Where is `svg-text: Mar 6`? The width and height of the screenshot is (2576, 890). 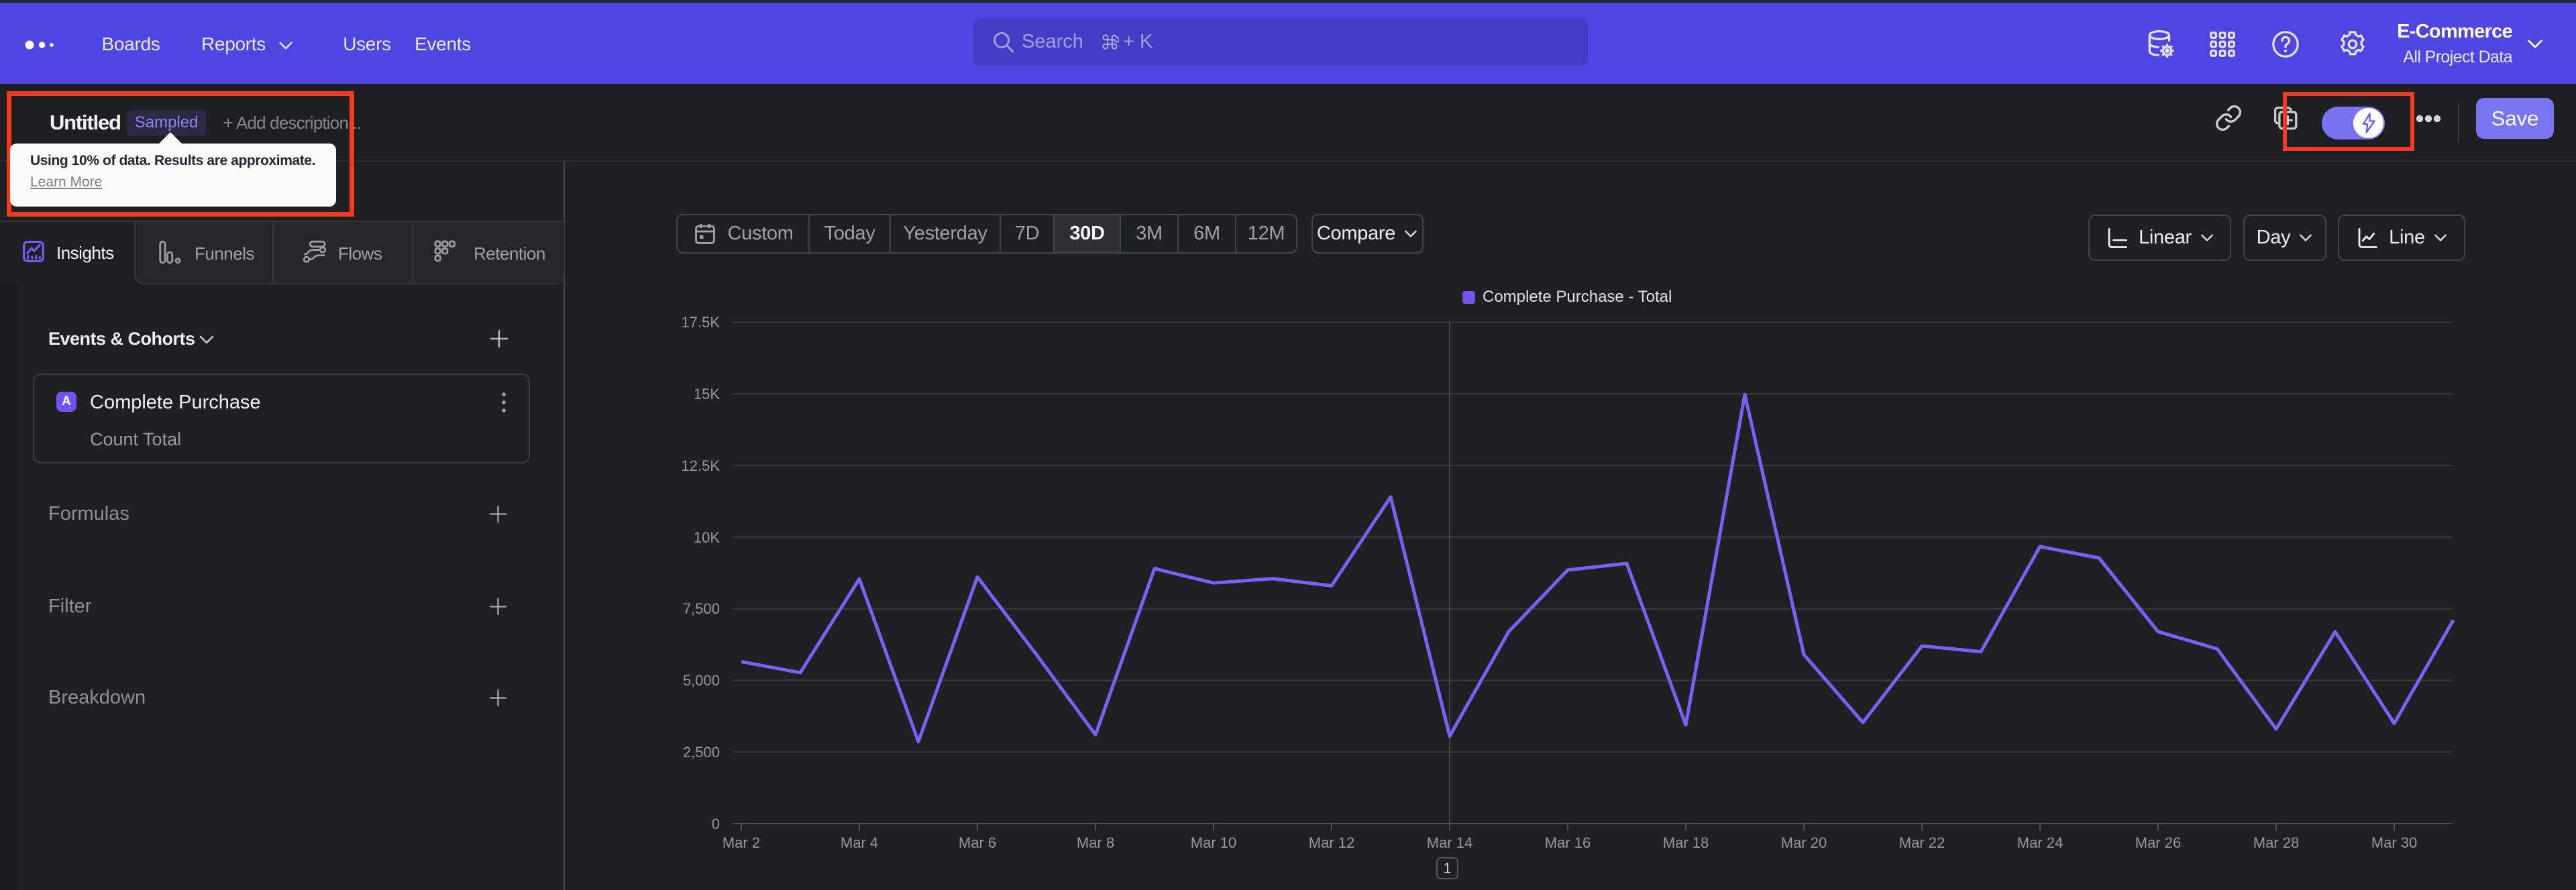
svg-text: Mar 6 is located at coordinates (977, 842).